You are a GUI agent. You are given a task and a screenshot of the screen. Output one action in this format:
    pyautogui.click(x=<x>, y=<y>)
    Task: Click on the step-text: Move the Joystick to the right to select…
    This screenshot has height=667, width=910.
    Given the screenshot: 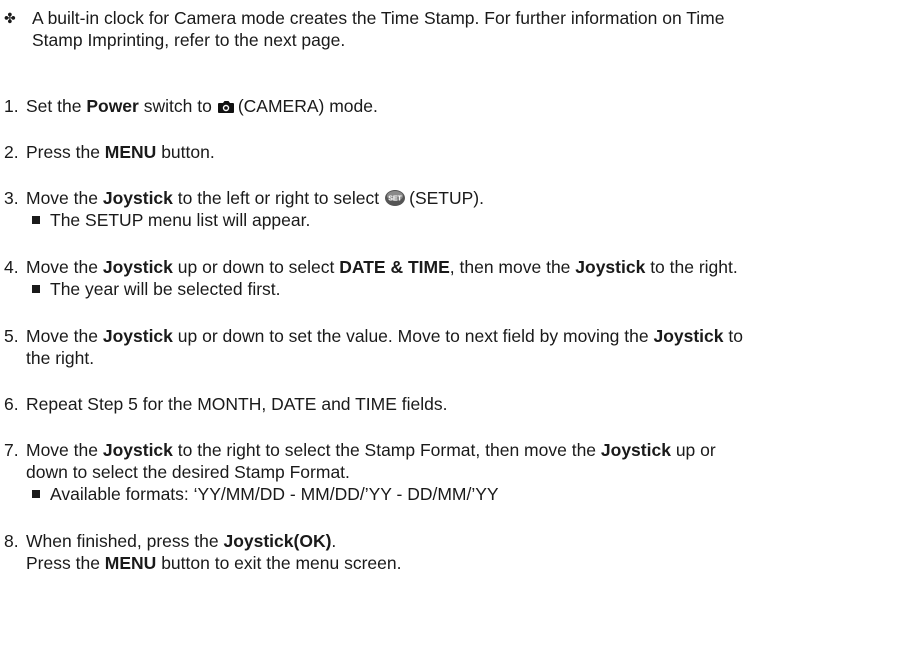 What is the action you would take?
    pyautogui.click(x=371, y=450)
    